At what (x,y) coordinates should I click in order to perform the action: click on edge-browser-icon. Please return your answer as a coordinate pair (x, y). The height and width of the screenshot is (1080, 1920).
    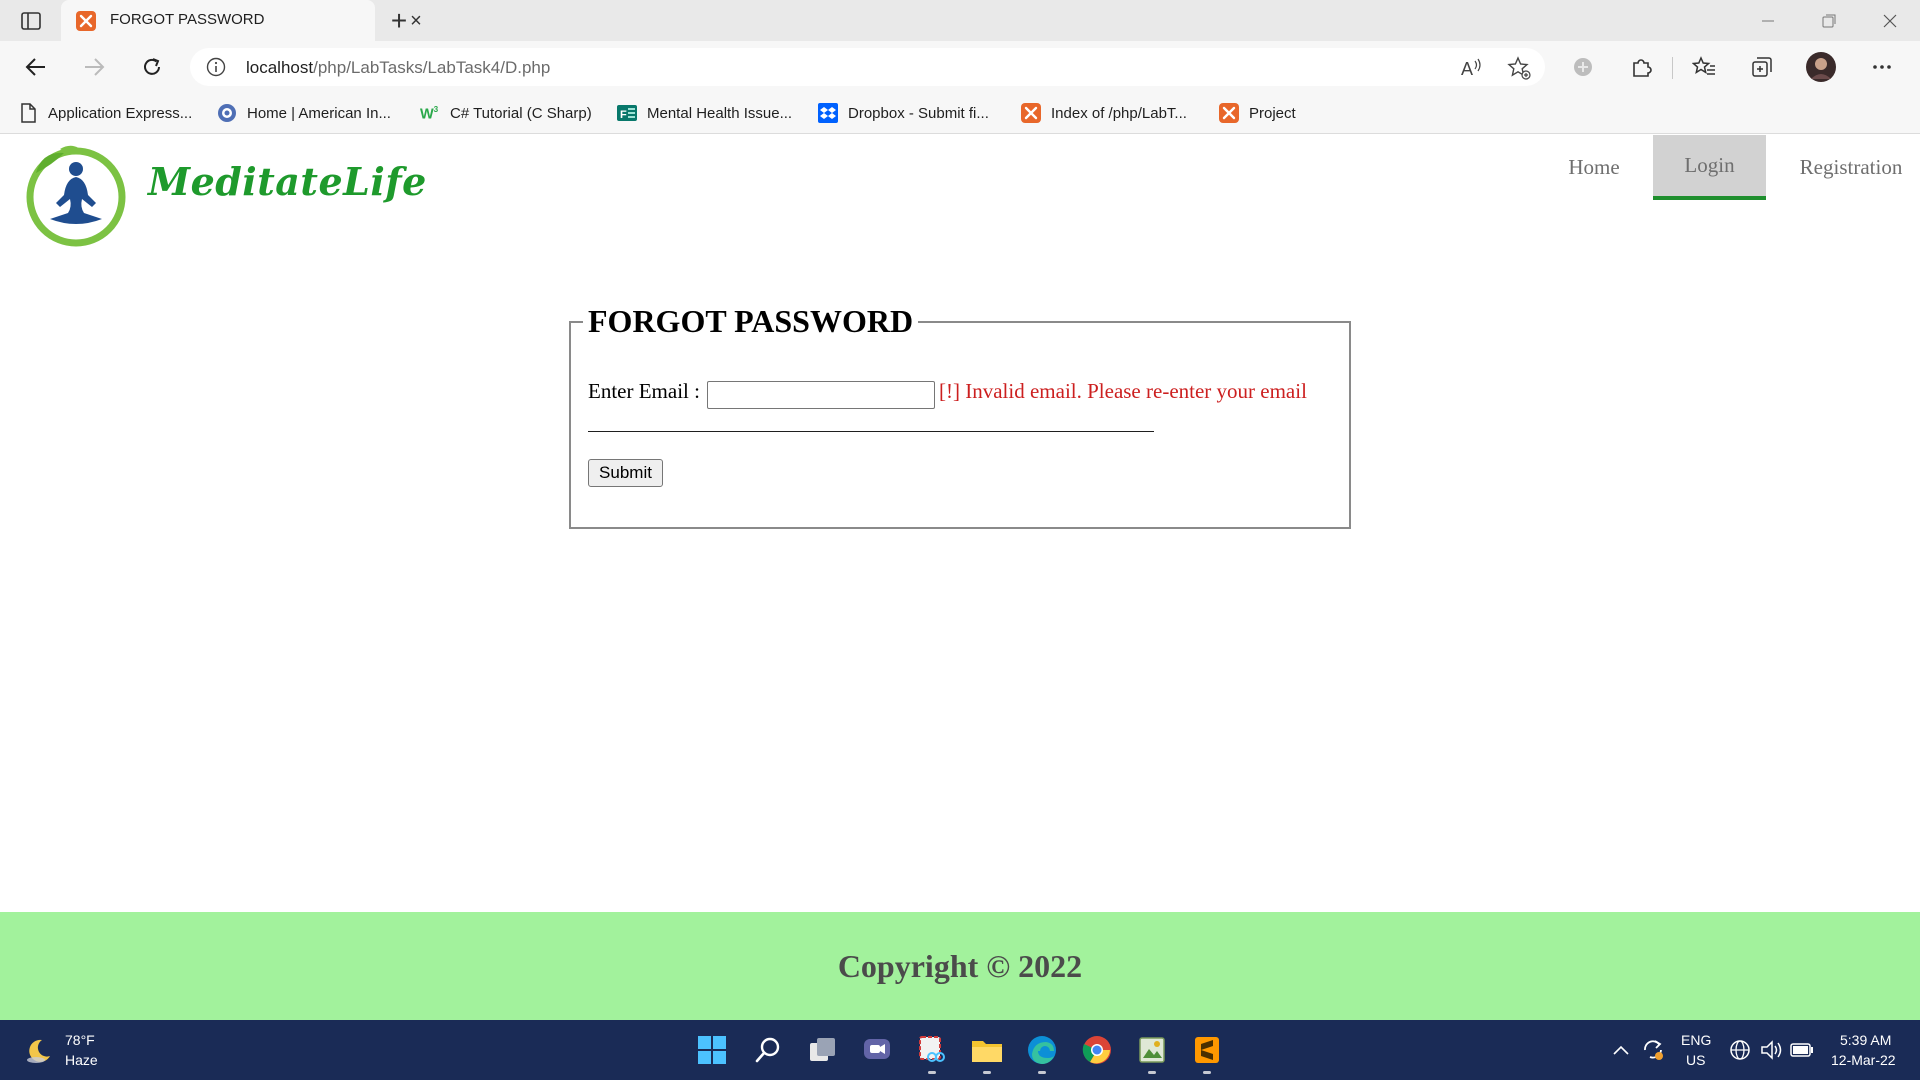
    Looking at the image, I should click on (1042, 1050).